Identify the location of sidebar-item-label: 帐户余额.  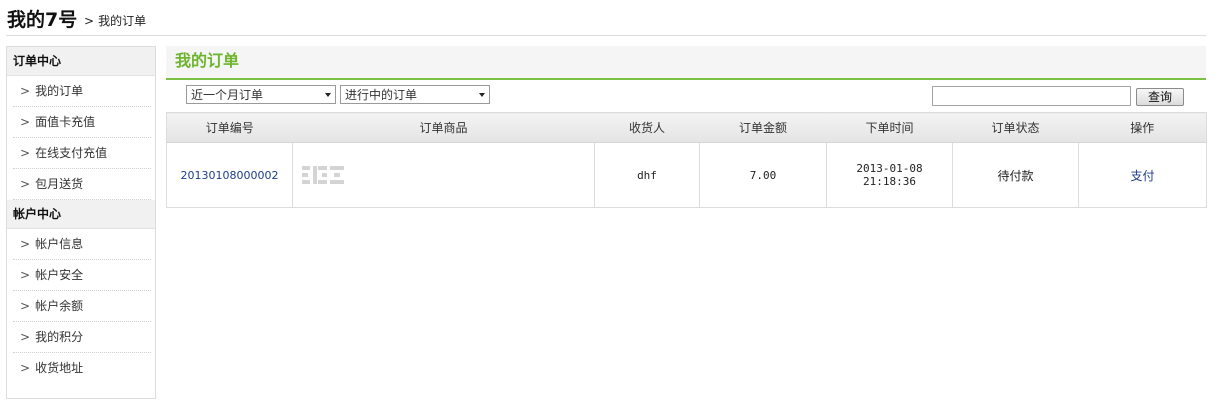
(59, 306).